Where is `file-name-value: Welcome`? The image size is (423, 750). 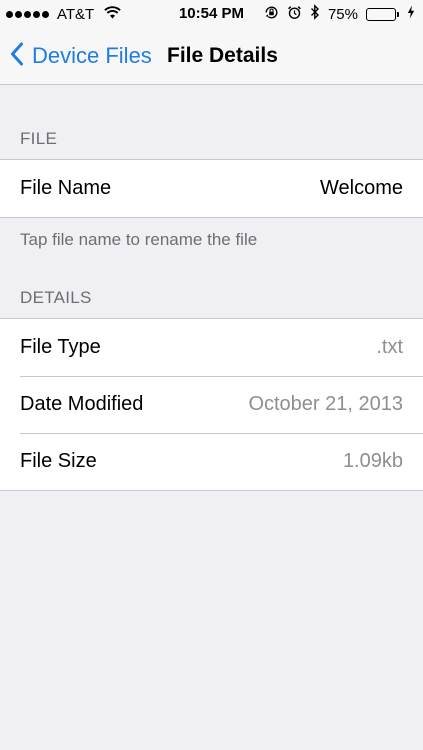
file-name-value: Welcome is located at coordinates (361, 188).